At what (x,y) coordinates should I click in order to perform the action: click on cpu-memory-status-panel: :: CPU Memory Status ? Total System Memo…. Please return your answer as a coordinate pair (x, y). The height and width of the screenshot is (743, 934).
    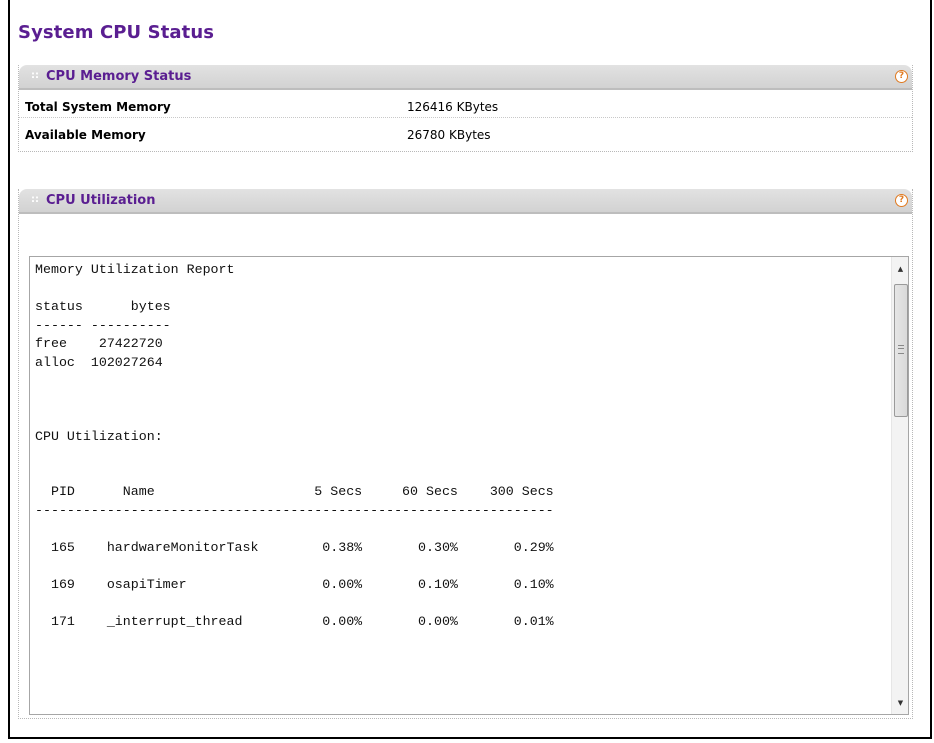
    Looking at the image, I should click on (465, 108).